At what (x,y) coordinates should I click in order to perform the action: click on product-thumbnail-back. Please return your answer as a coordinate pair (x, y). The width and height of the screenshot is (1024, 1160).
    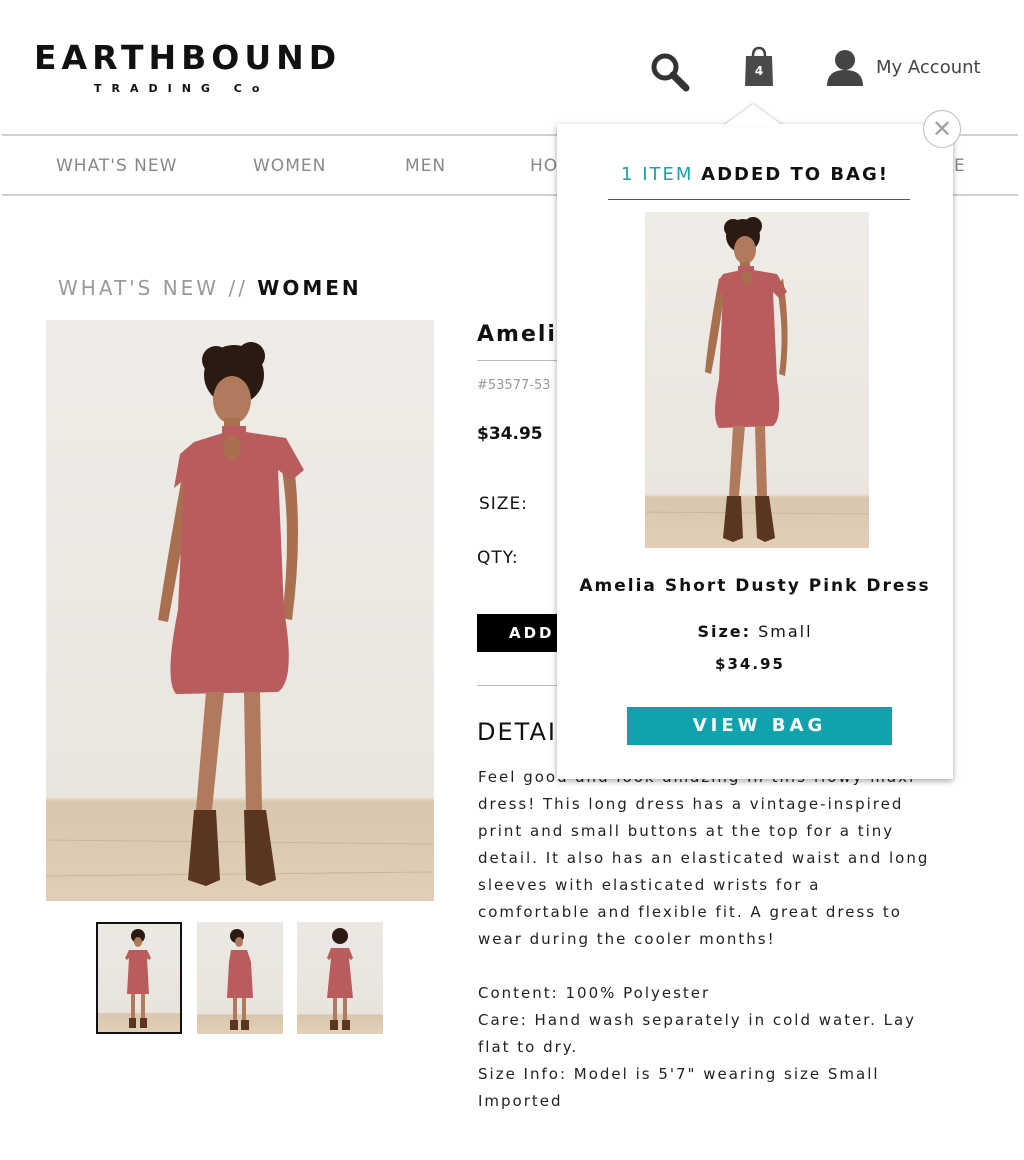
    Looking at the image, I should click on (340, 978).